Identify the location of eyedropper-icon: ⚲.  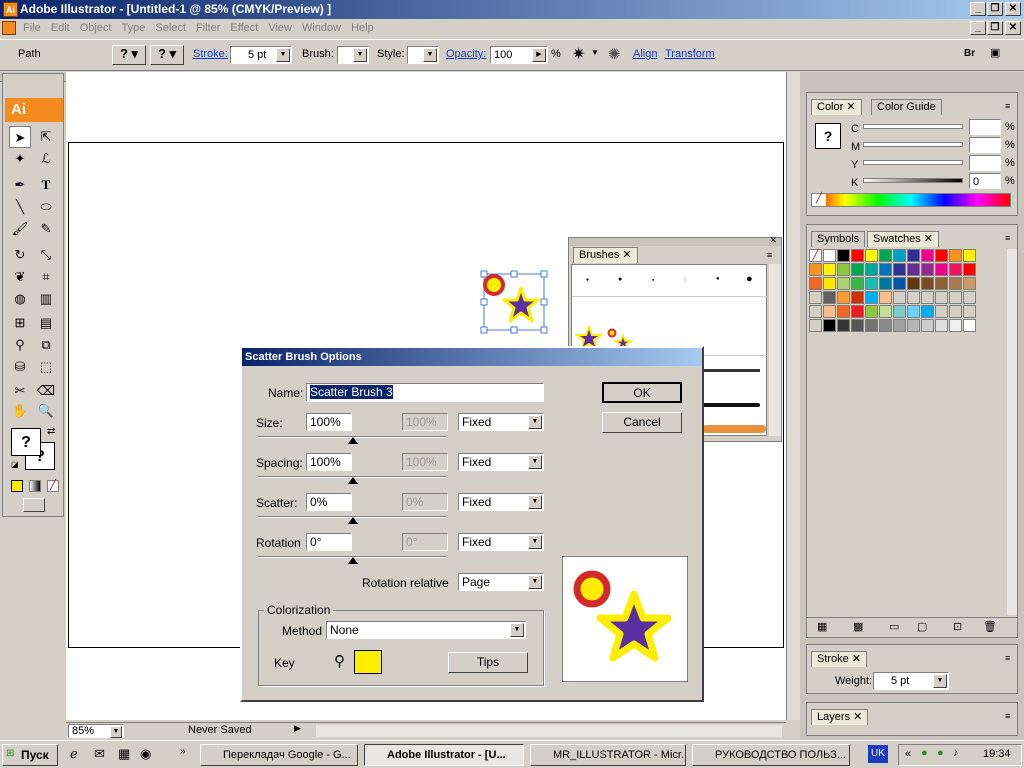
(339, 661).